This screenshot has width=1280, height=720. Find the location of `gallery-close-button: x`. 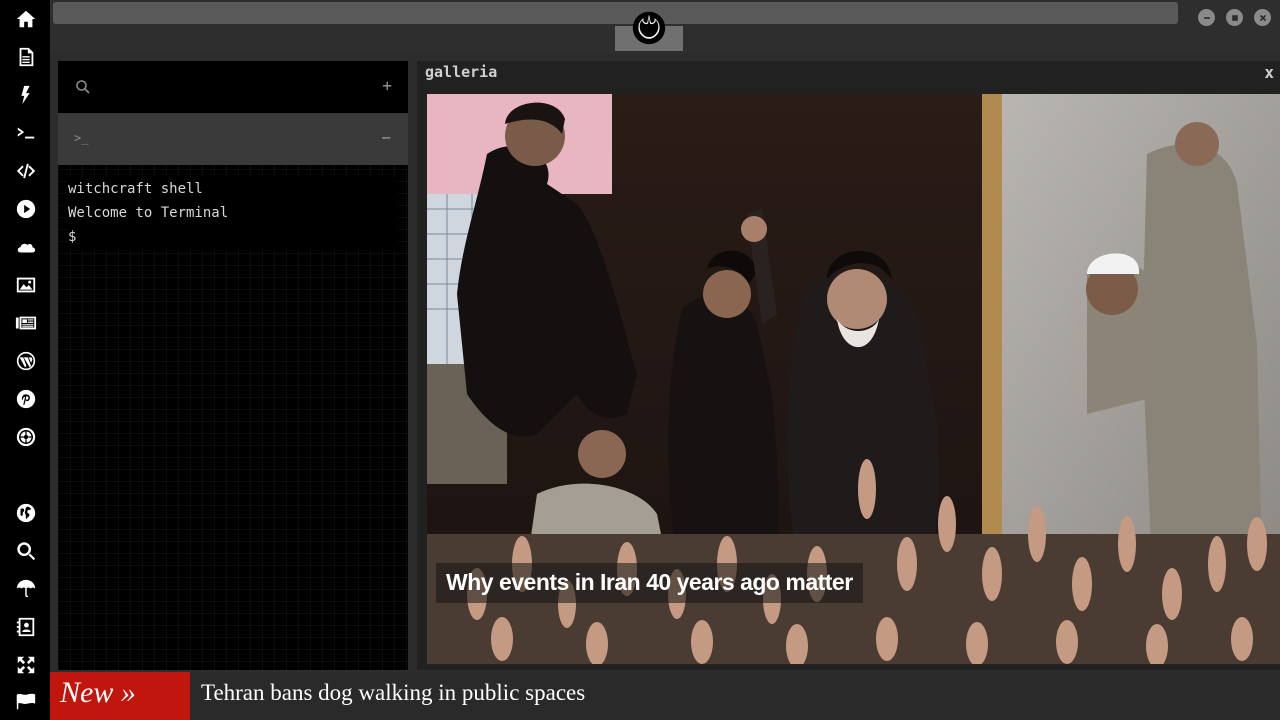

gallery-close-button: x is located at coordinates (1269, 72).